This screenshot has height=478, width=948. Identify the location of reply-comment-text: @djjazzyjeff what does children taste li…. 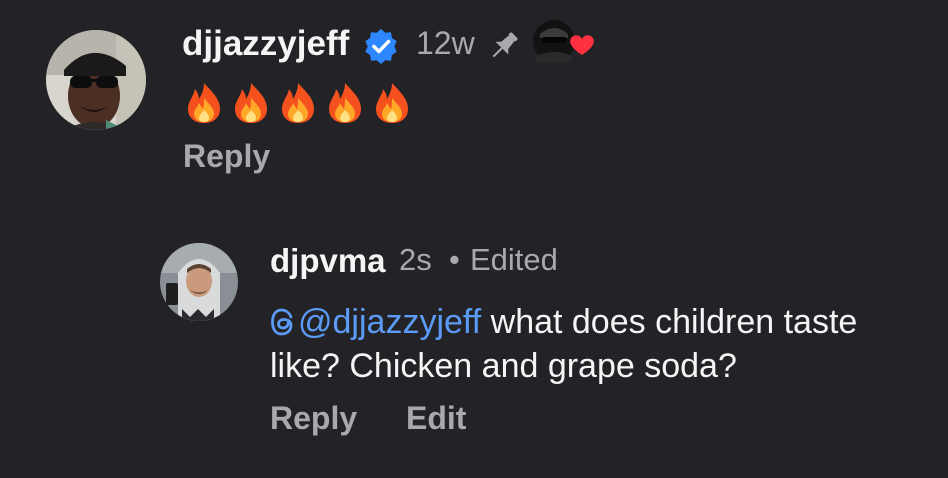
(600, 344).